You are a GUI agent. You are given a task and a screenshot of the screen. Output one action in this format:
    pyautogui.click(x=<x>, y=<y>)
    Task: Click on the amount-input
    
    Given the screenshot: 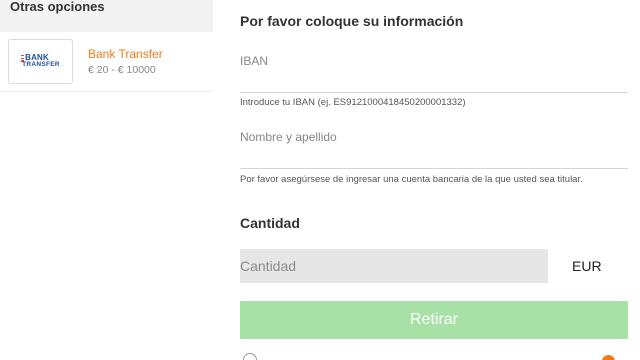 What is the action you would take?
    pyautogui.click(x=394, y=266)
    